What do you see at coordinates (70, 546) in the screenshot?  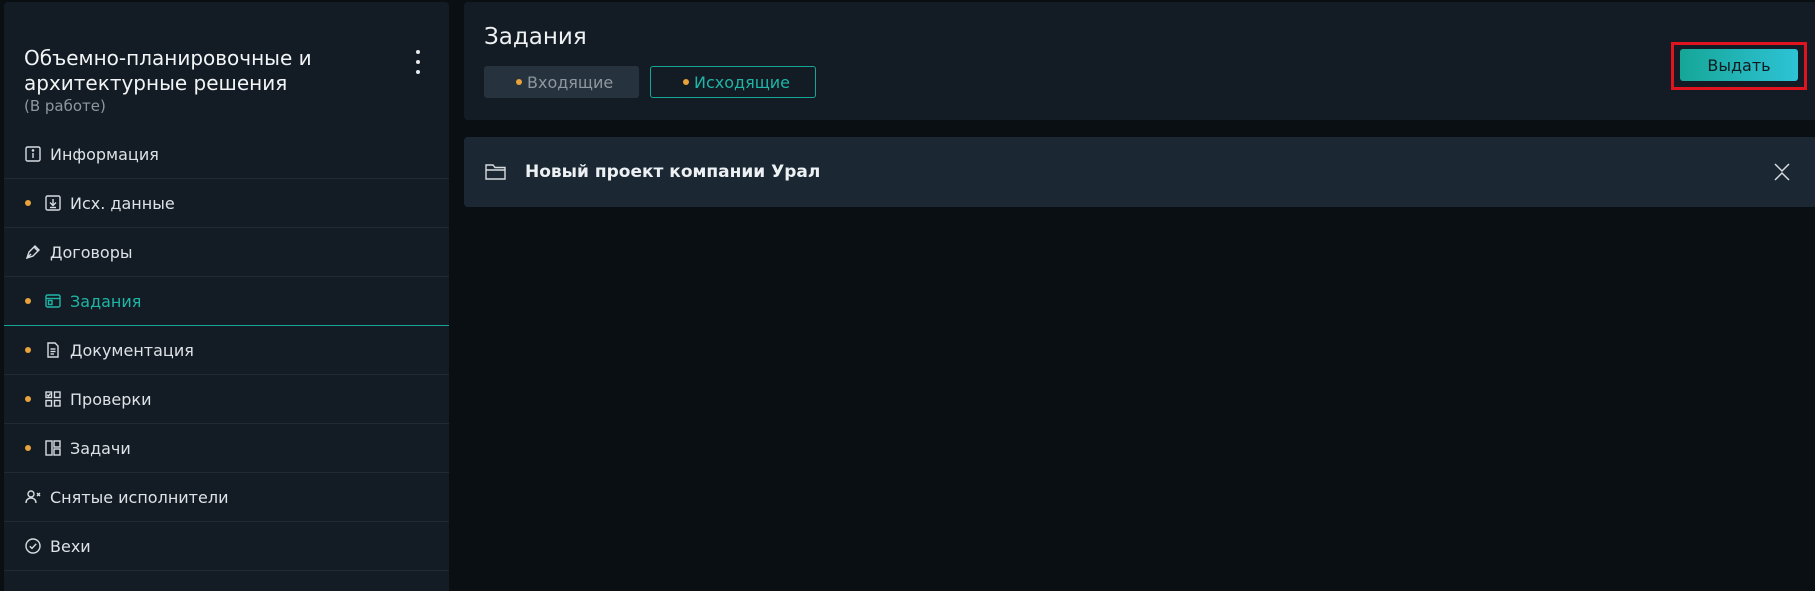 I see `sidebar-item-label: Вехи` at bounding box center [70, 546].